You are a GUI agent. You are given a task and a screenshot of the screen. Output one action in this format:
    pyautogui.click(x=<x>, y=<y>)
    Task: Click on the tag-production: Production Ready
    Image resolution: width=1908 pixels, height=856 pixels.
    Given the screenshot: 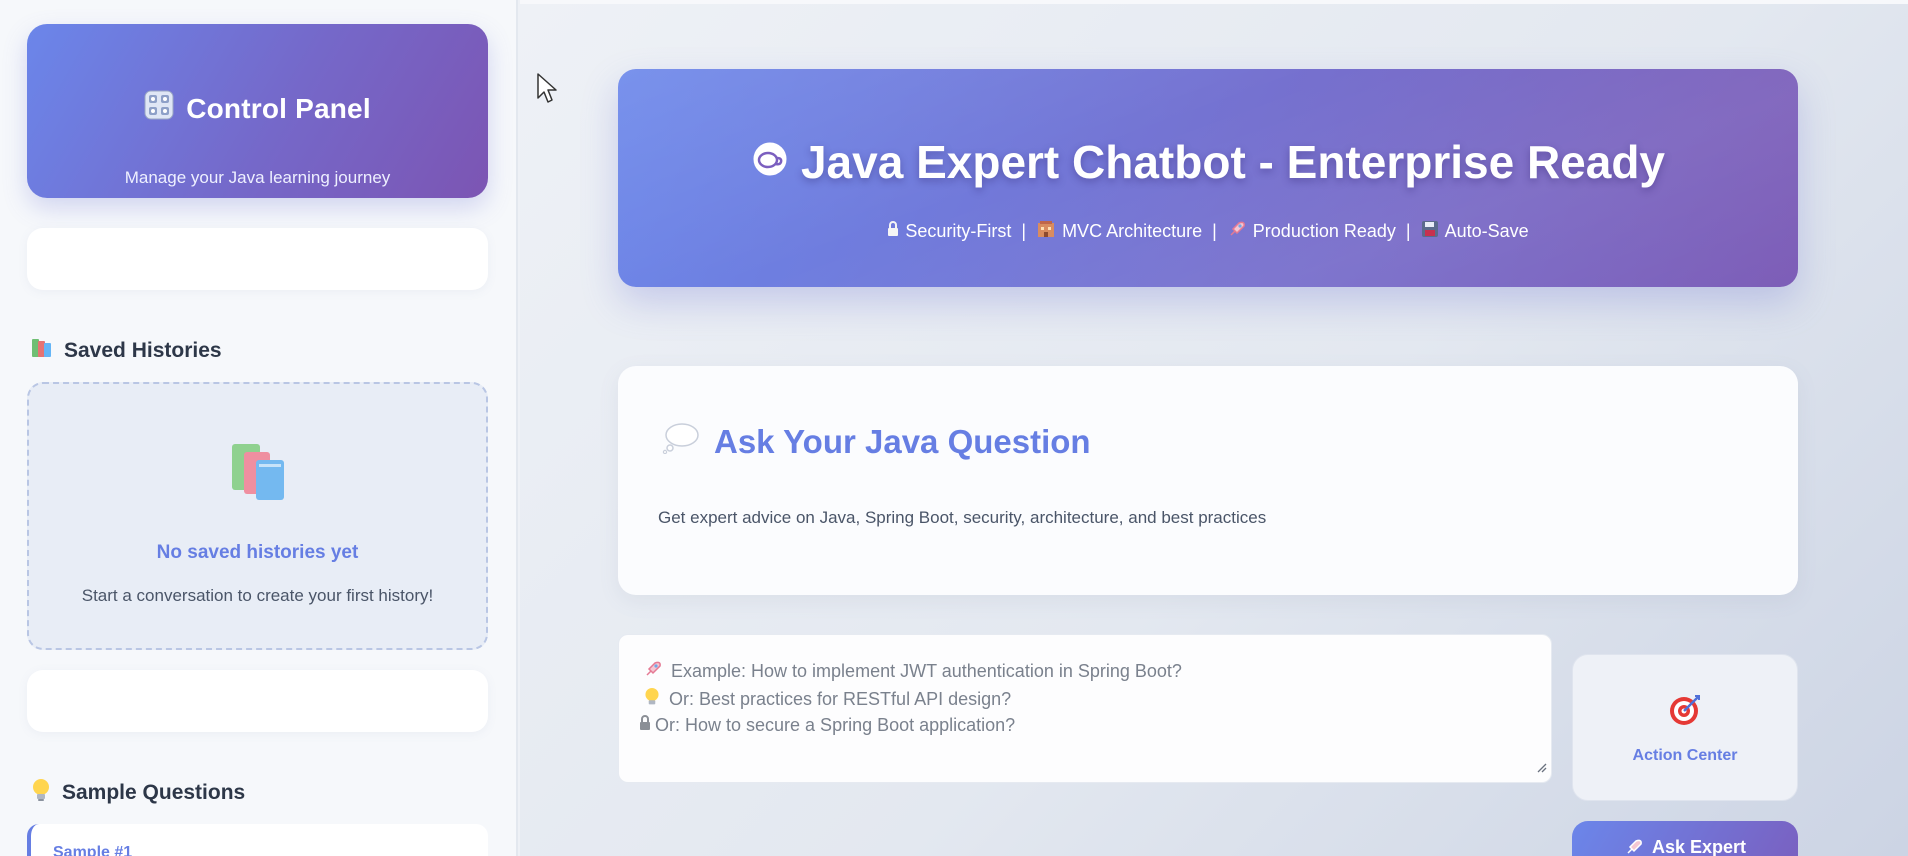 What is the action you would take?
    pyautogui.click(x=1324, y=231)
    